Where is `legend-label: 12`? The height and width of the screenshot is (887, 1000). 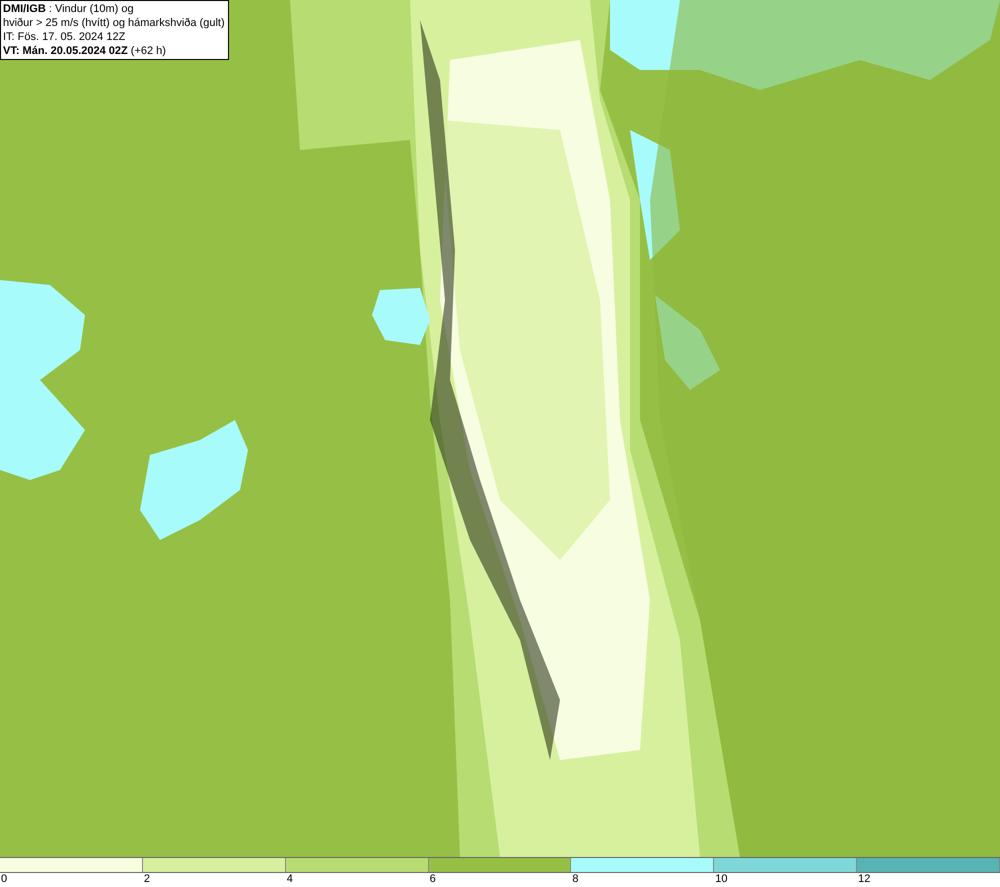
legend-label: 12 is located at coordinates (864, 879).